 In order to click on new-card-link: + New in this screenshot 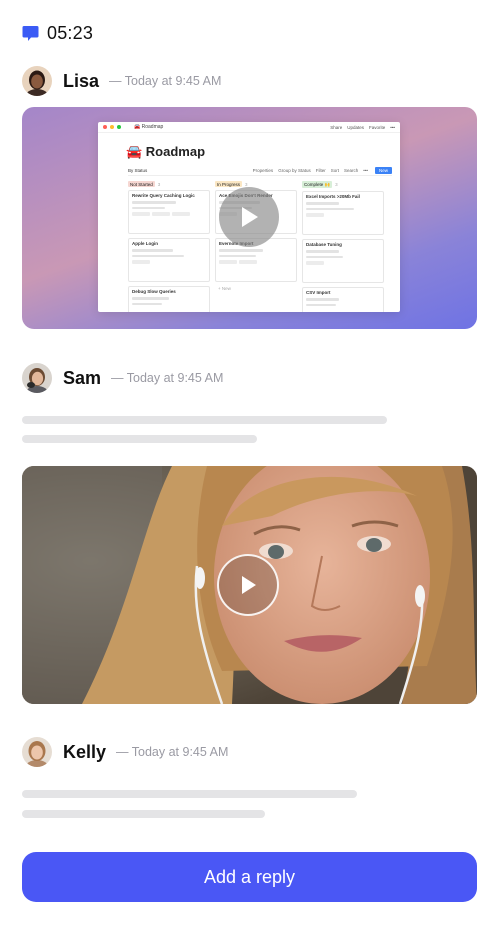, I will do `click(224, 288)`.